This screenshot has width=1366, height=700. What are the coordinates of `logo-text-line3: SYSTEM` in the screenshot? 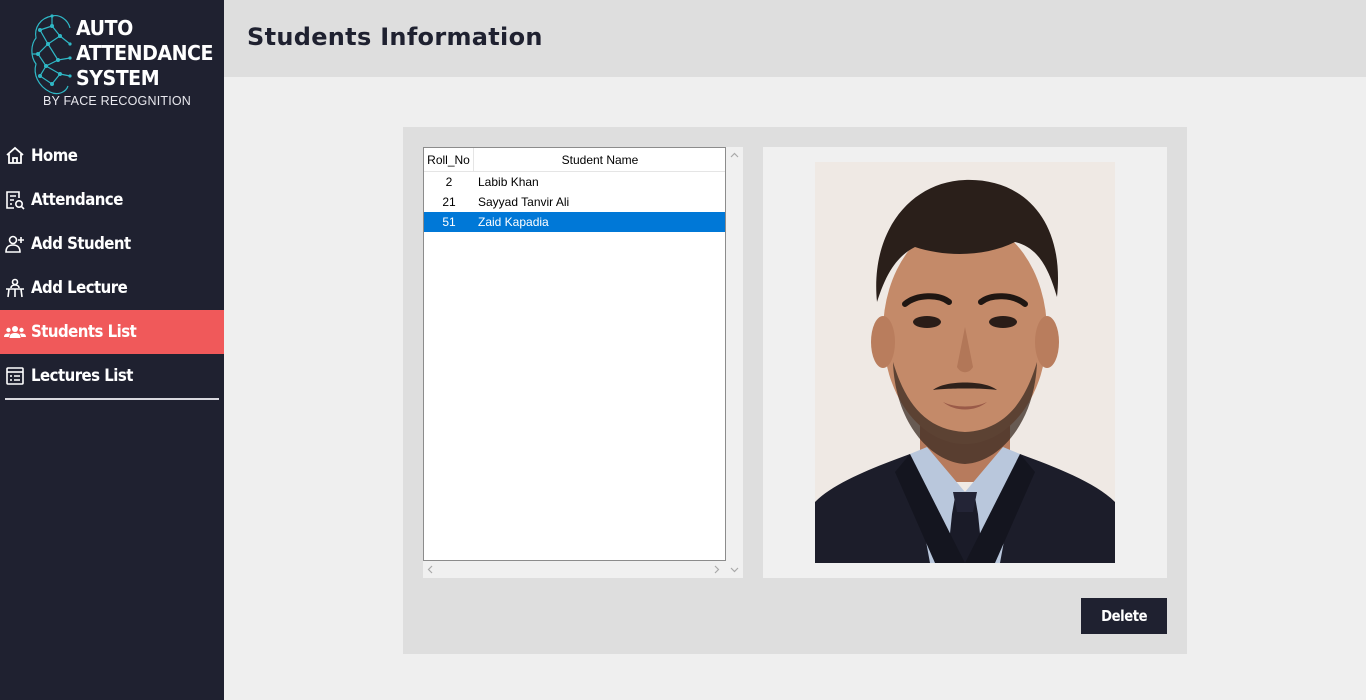 It's located at (118, 78).